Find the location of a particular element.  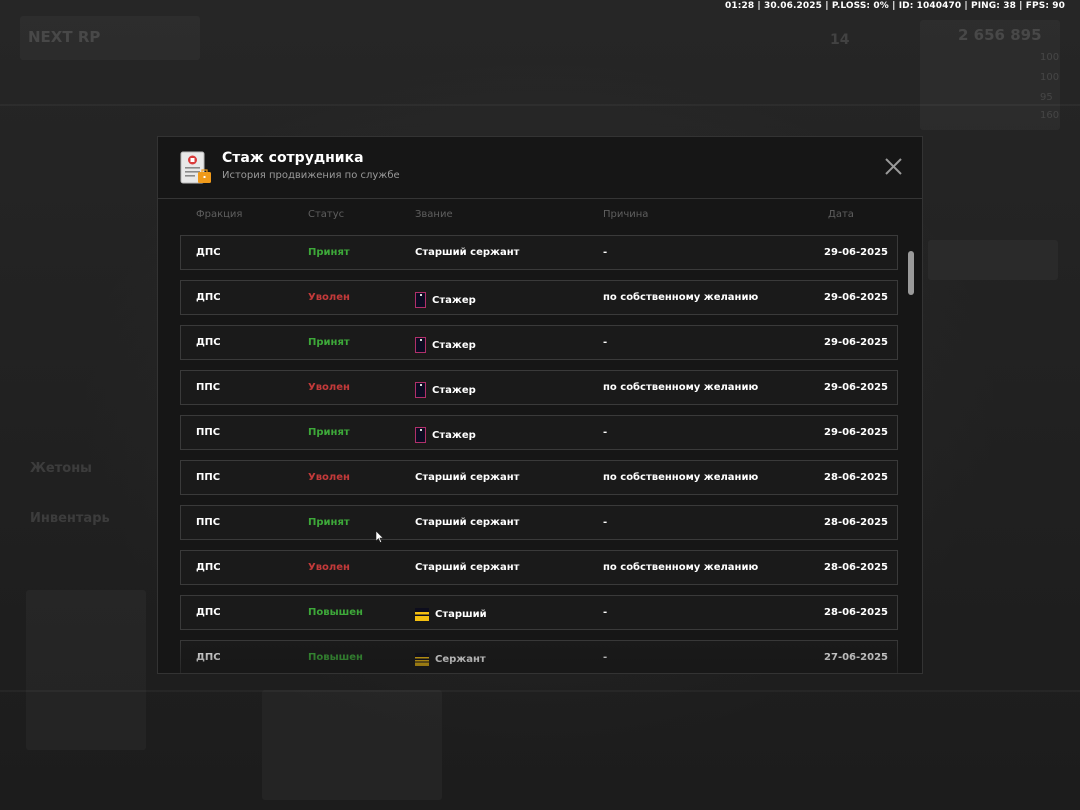

bg-hotbar is located at coordinates (993, 260).